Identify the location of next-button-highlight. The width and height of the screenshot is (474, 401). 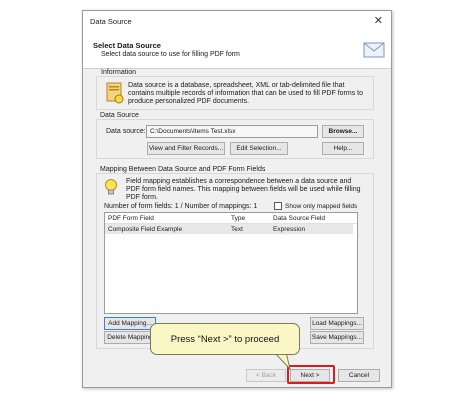
(311, 374).